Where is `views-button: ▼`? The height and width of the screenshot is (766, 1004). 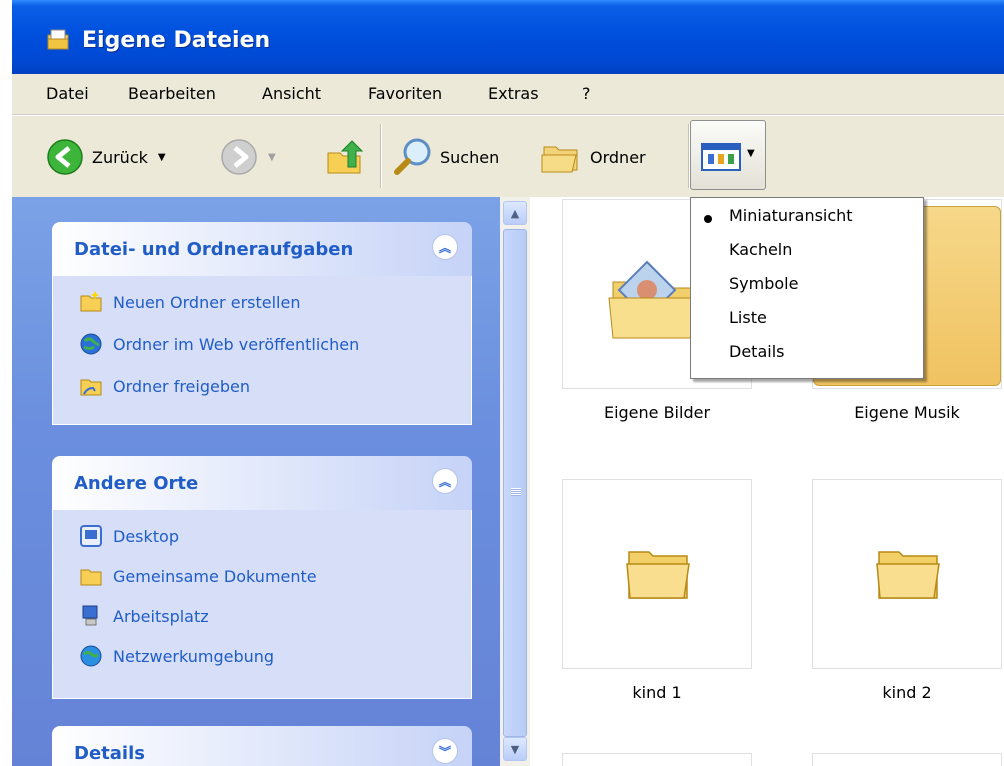 views-button: ▼ is located at coordinates (728, 155).